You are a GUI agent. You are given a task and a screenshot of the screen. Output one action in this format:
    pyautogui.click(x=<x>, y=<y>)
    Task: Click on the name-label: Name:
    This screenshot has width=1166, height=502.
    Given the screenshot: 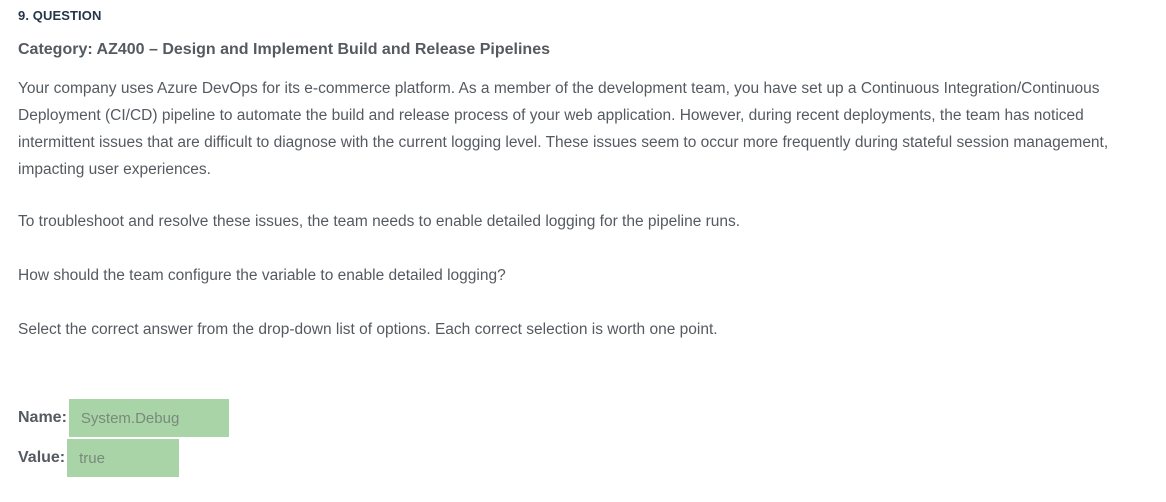 What is the action you would take?
    pyautogui.click(x=42, y=417)
    